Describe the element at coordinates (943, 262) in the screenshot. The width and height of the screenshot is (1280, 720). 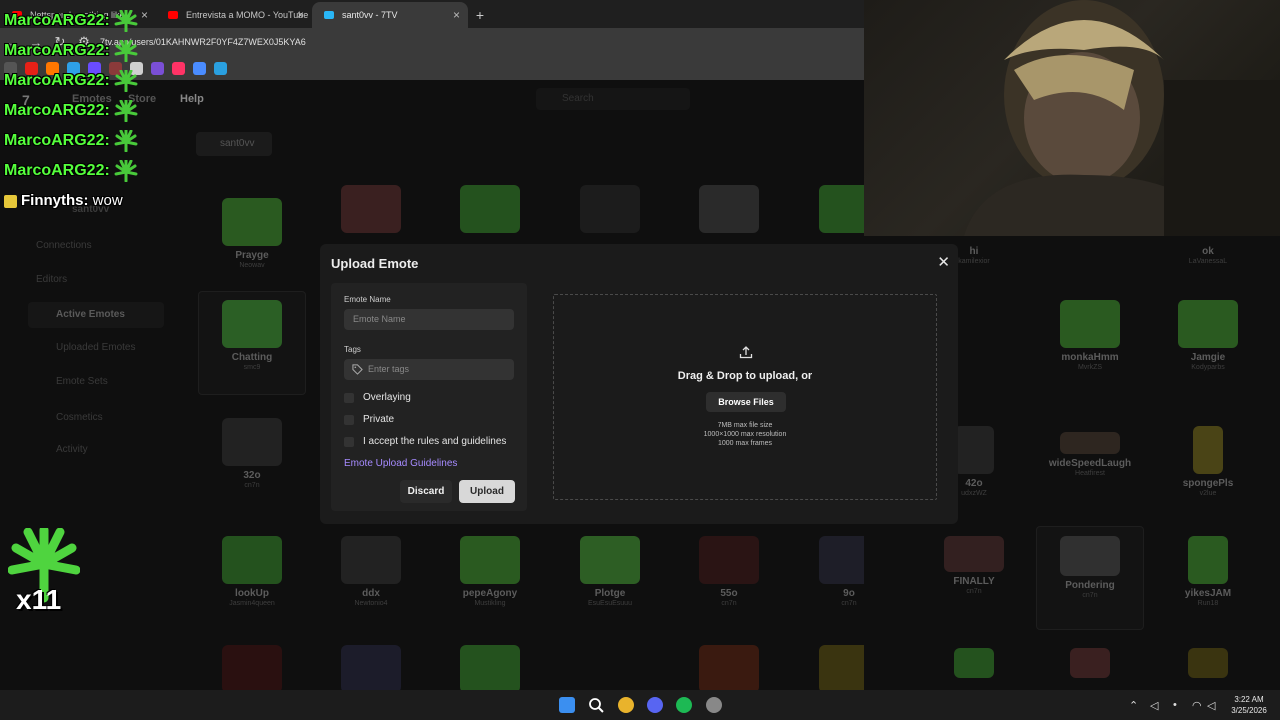
I see `close-icon: ✕` at that location.